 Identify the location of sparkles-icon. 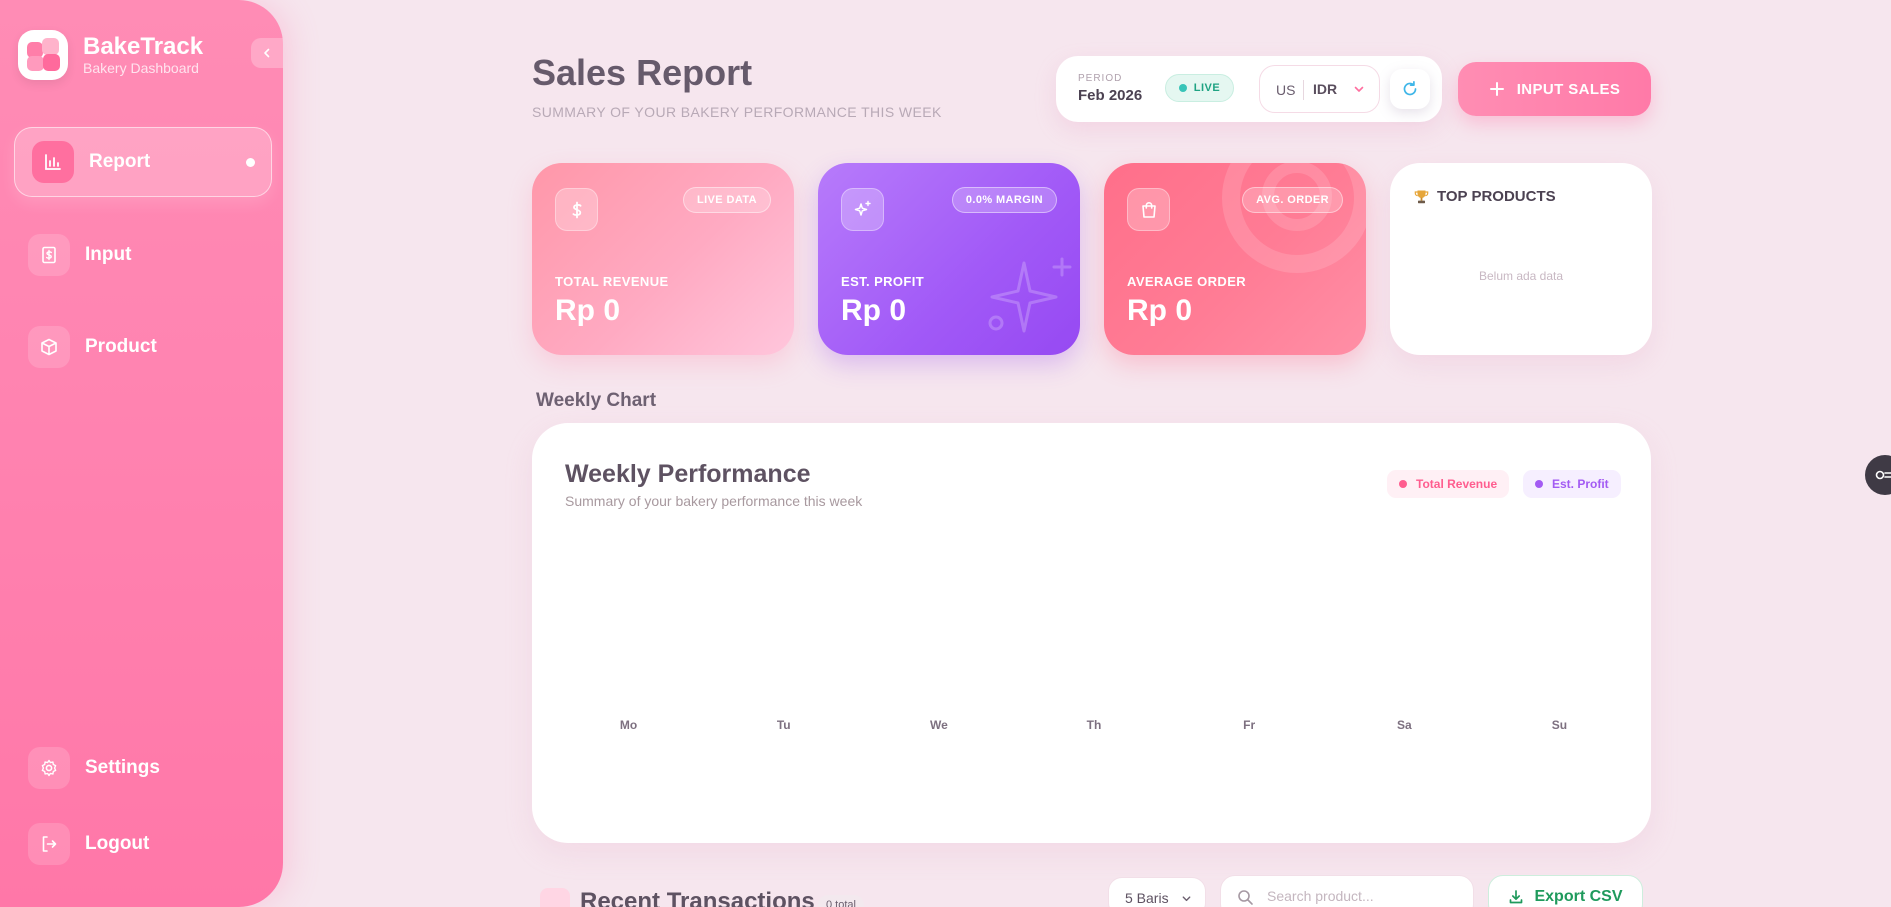
(862, 209).